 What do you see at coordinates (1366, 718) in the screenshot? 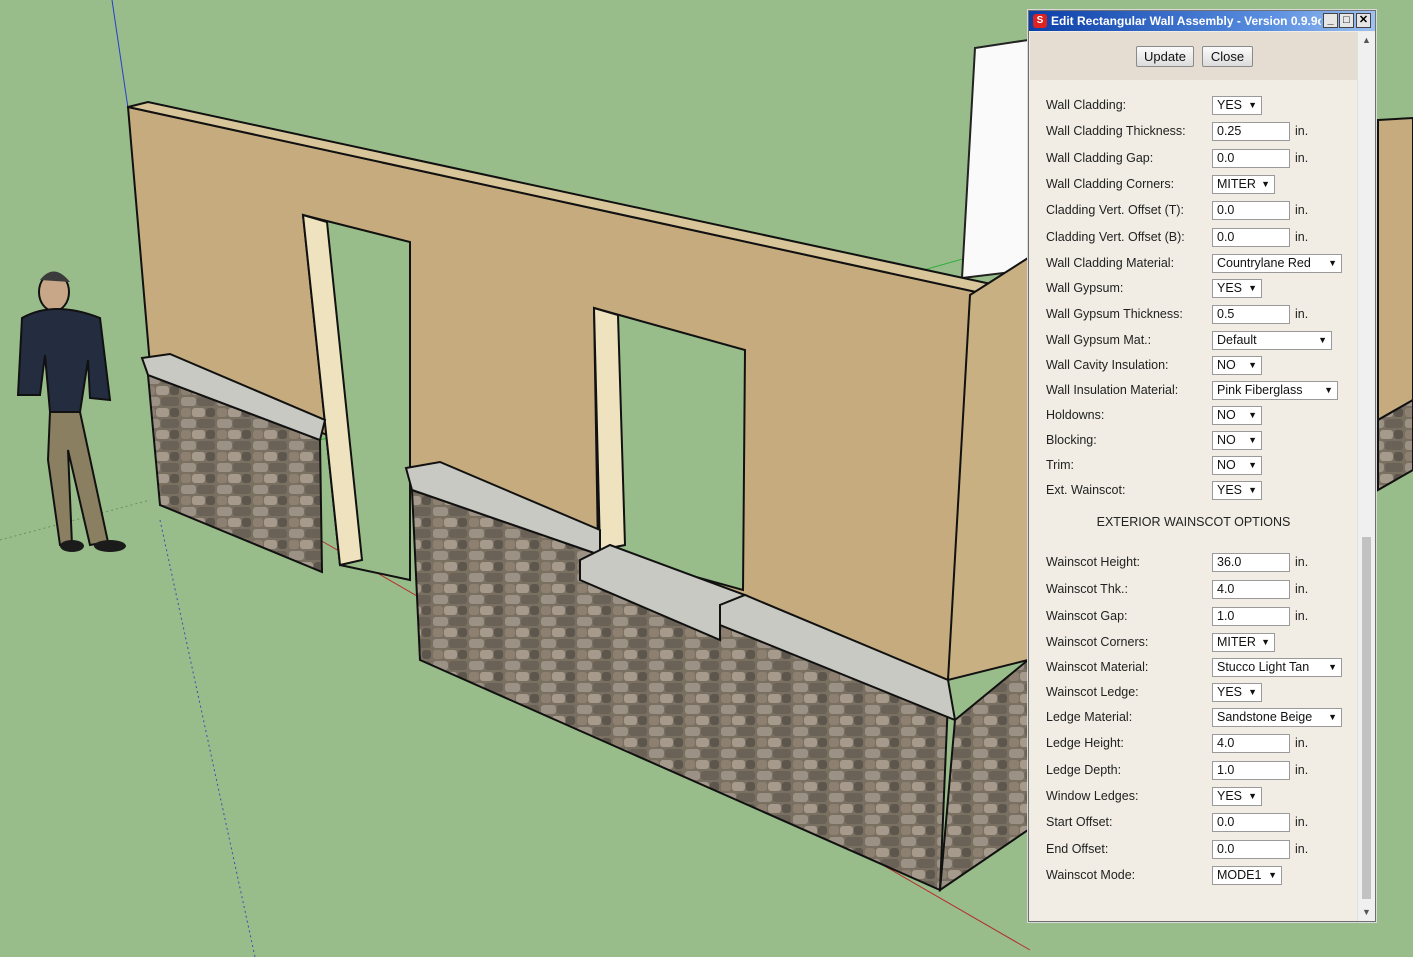
I see `scroll-thumb` at bounding box center [1366, 718].